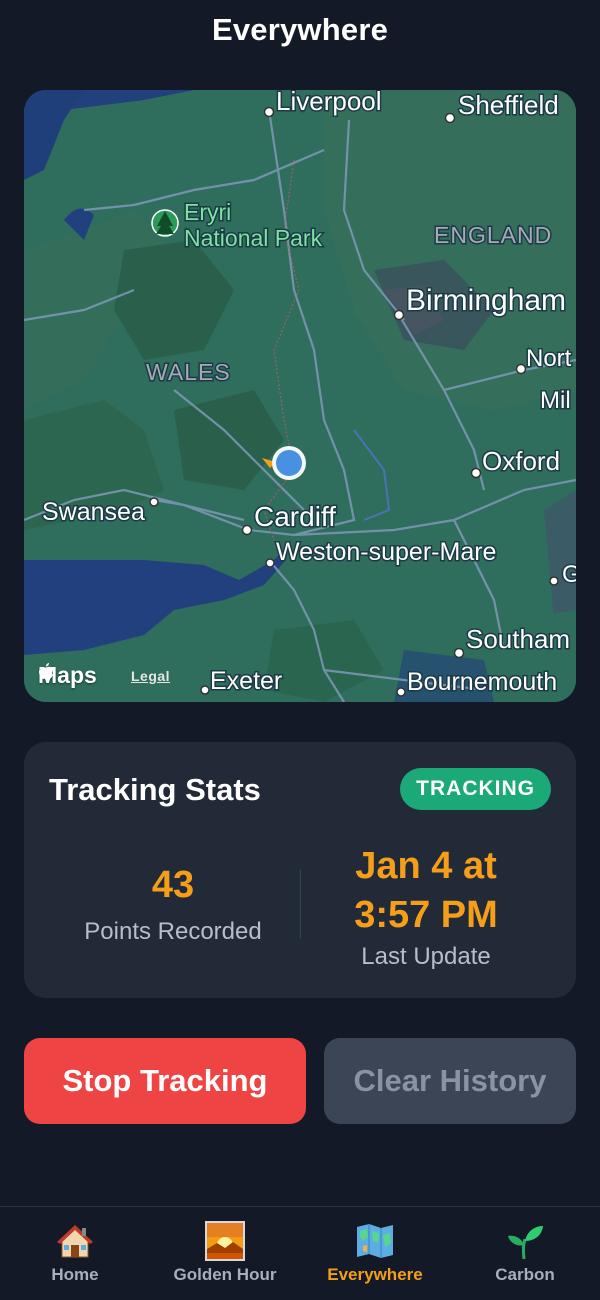  What do you see at coordinates (329, 103) in the screenshot?
I see `map-label-liverpool: Liverpool` at bounding box center [329, 103].